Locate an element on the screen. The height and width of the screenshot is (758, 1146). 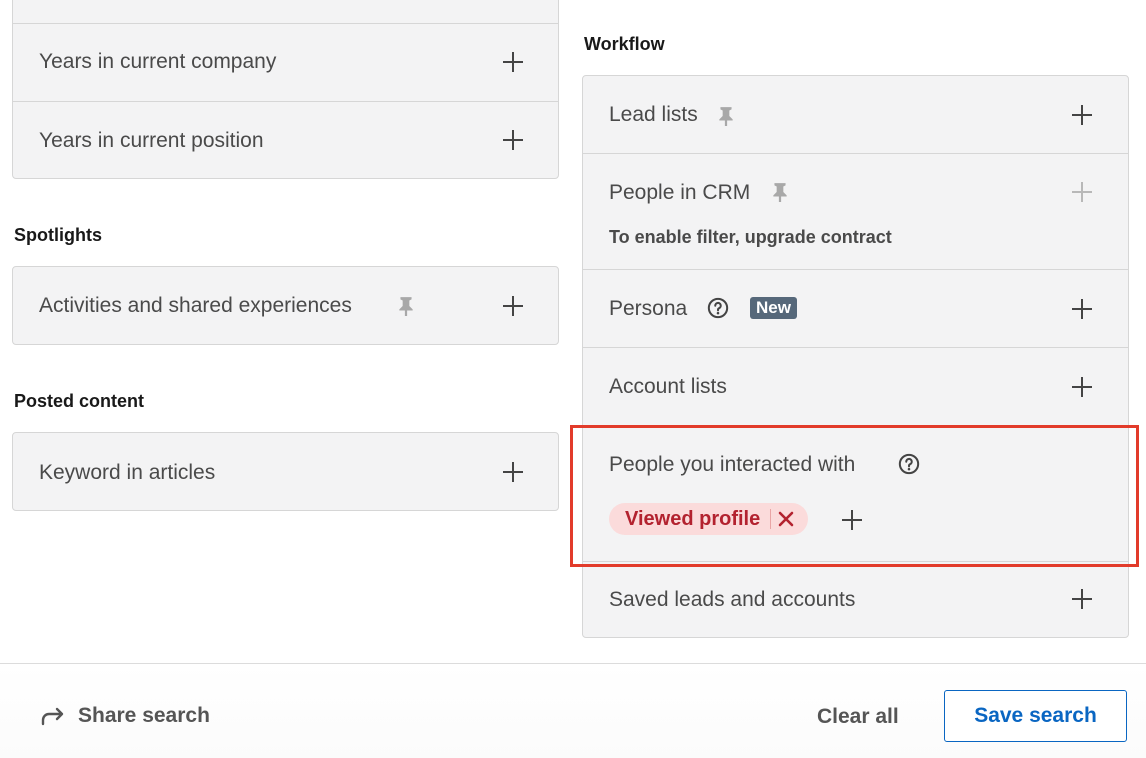
filter-label: Persona is located at coordinates (648, 308).